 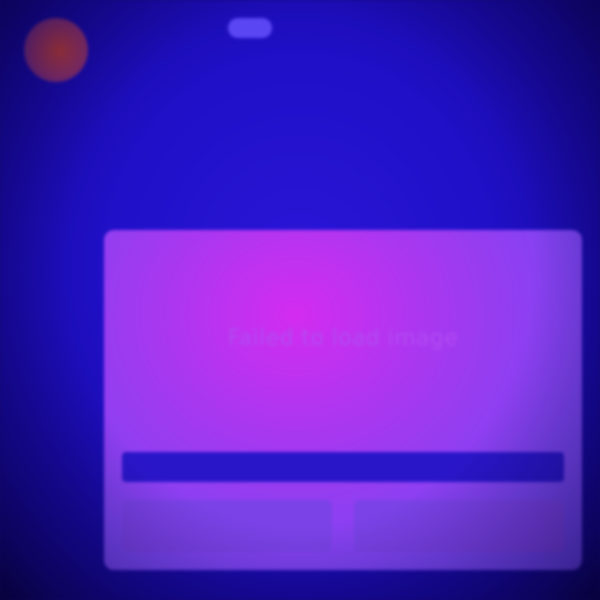 What do you see at coordinates (343, 526) in the screenshot?
I see `card-actions` at bounding box center [343, 526].